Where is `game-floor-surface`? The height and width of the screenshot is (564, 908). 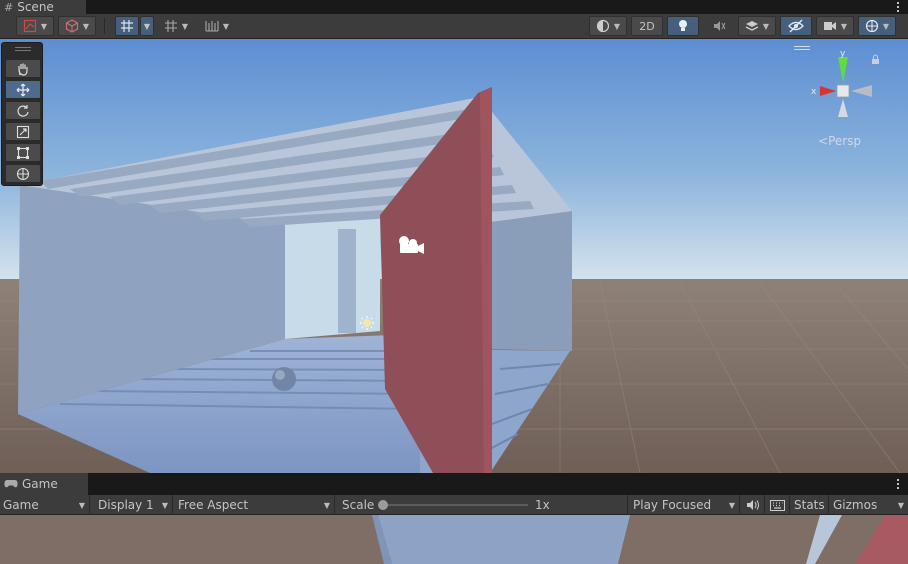
game-floor-surface is located at coordinates (504, 539).